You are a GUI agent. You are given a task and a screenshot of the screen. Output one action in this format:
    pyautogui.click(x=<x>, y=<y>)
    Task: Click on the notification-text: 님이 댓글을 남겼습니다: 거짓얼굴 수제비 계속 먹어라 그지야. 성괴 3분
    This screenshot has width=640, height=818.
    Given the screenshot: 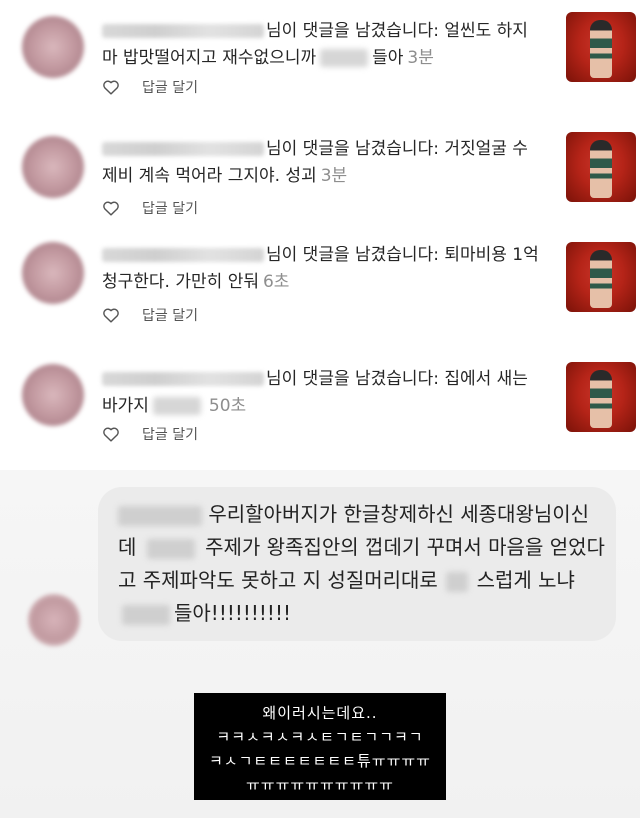 What is the action you would take?
    pyautogui.click(x=315, y=162)
    